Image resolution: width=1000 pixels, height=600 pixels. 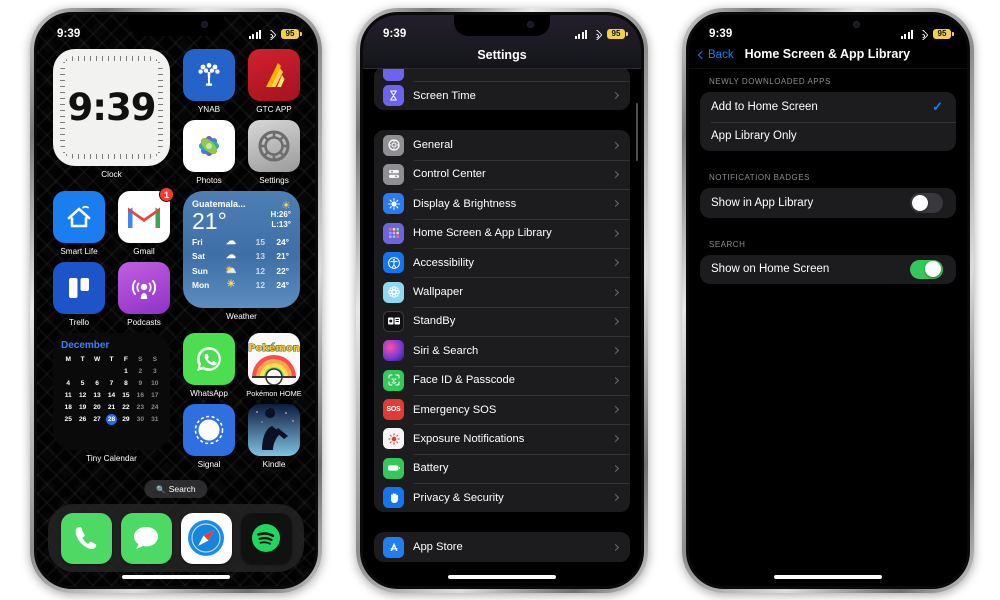 I want to click on app-pokemon-home: Pokémon Pokémon HOME, so click(x=274, y=365).